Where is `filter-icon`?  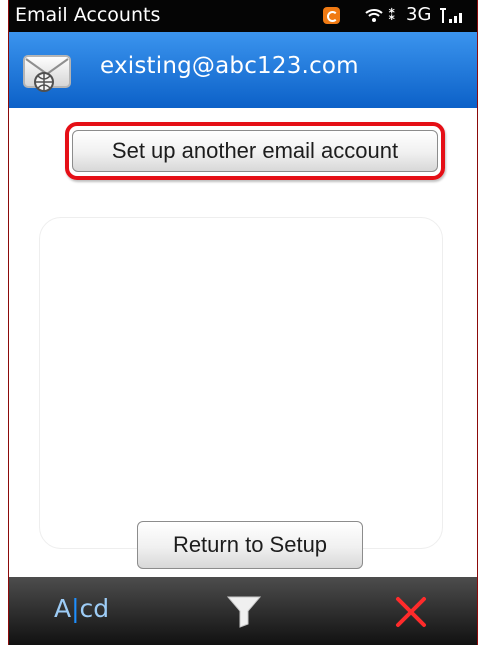
filter-icon is located at coordinates (244, 612).